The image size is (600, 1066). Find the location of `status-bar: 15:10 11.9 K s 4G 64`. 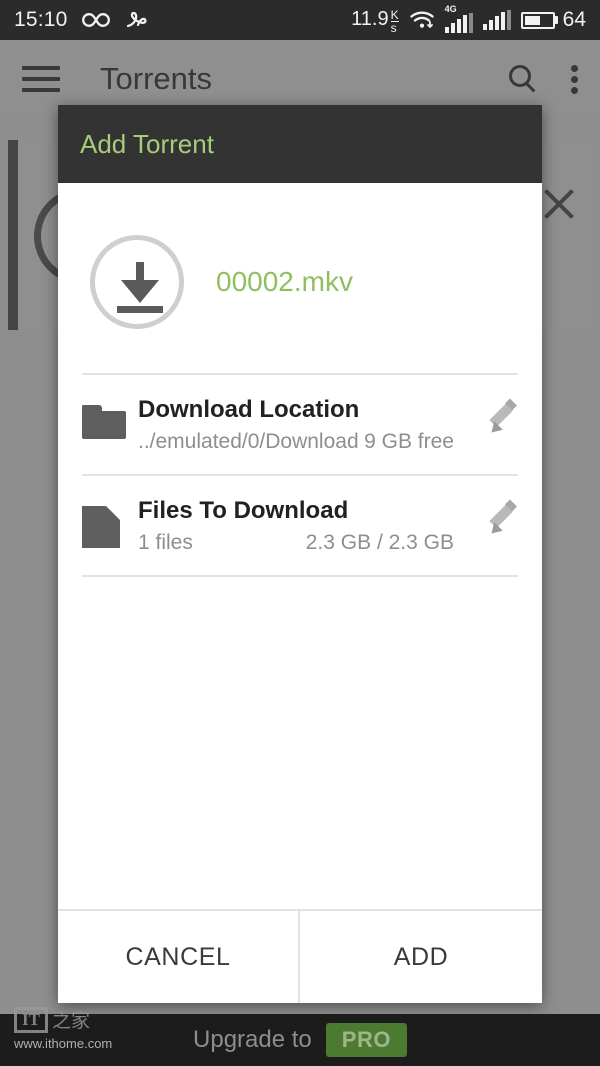

status-bar: 15:10 11.9 K s 4G 64 is located at coordinates (300, 20).